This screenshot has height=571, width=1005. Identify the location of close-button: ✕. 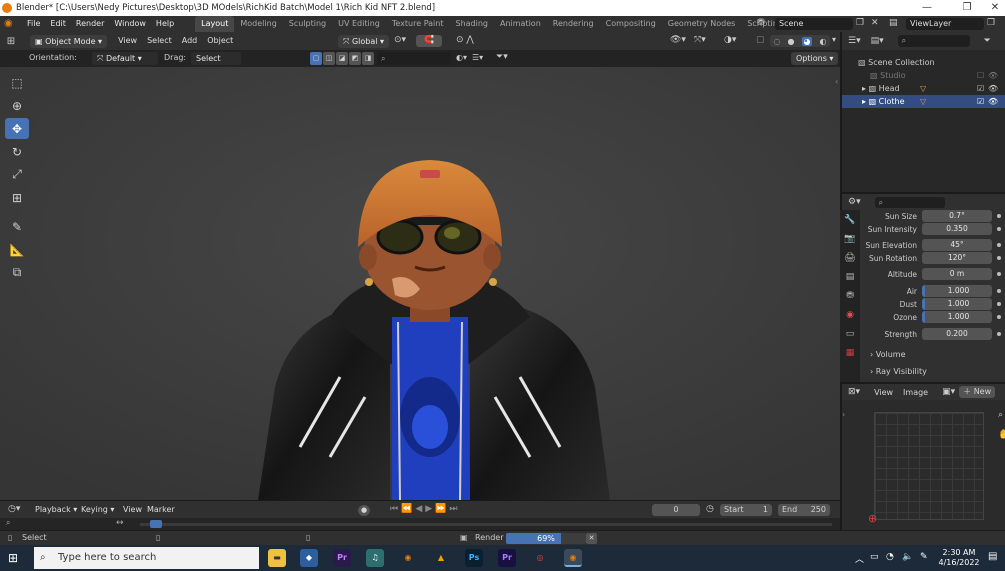
(992, 8).